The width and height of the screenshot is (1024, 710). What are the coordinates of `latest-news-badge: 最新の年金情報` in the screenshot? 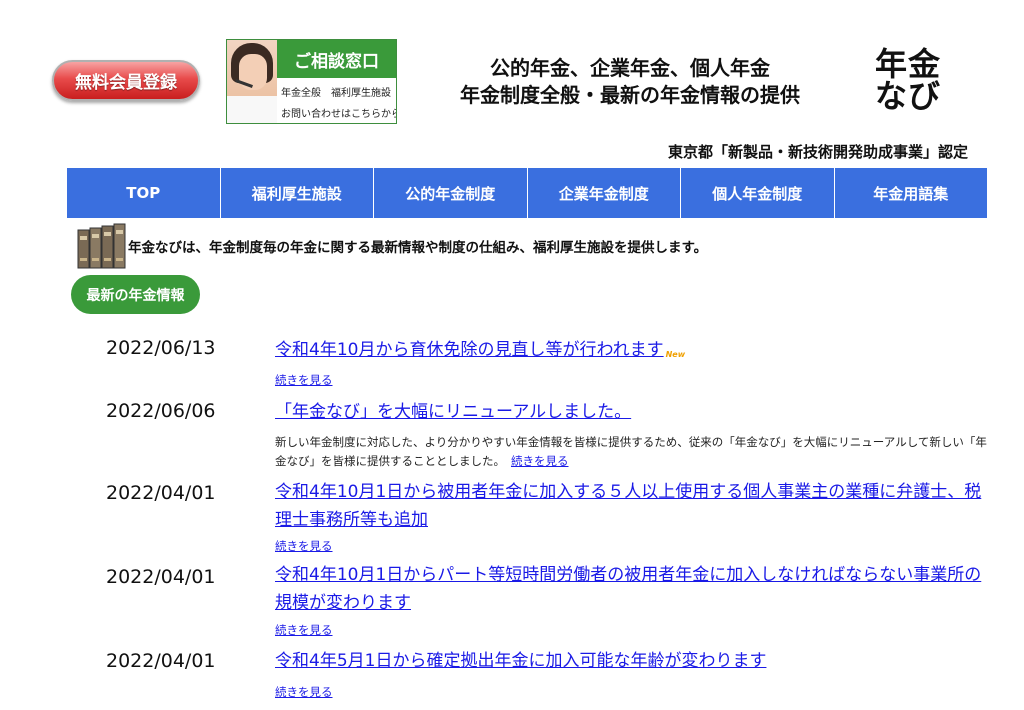 It's located at (135, 294).